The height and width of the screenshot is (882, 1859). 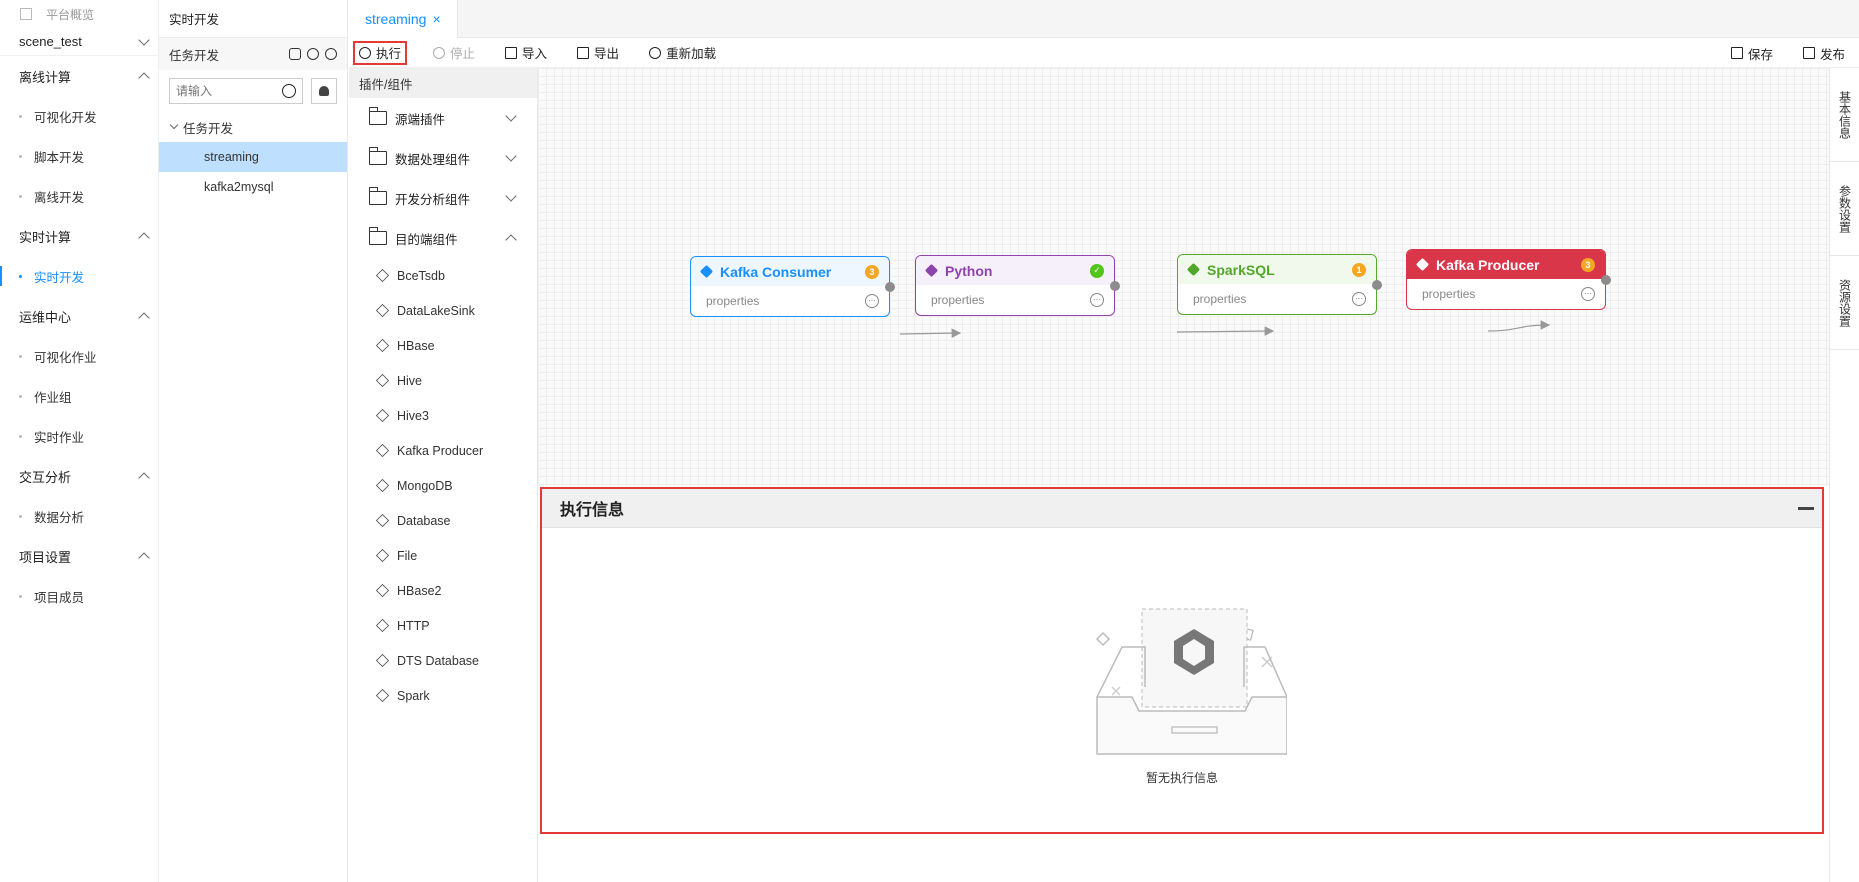 I want to click on plugin-item: Database, so click(x=443, y=520).